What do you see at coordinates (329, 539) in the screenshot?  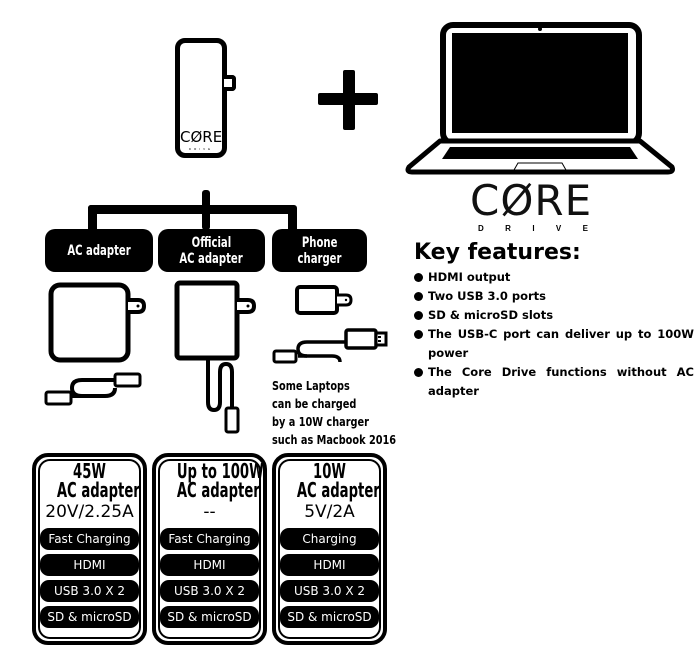 I see `feature-pill: Charging` at bounding box center [329, 539].